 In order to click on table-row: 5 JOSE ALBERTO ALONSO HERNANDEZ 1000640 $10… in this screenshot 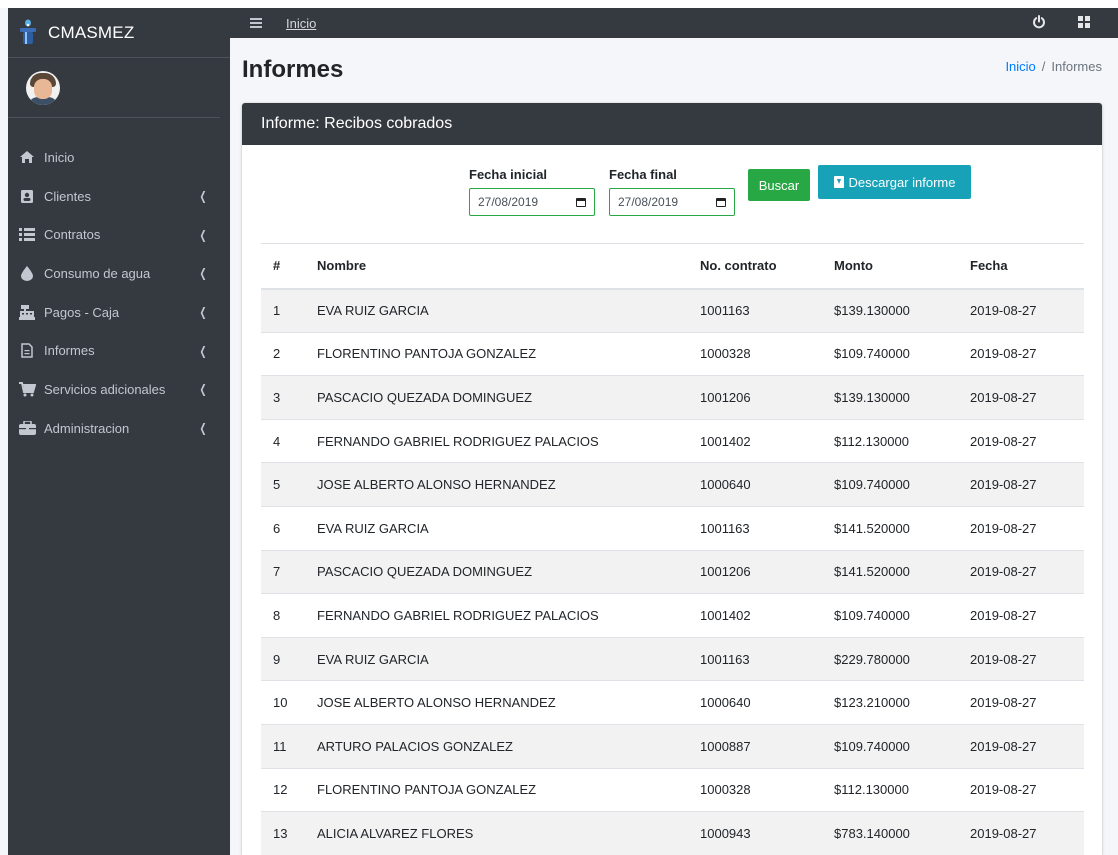, I will do `click(672, 484)`.